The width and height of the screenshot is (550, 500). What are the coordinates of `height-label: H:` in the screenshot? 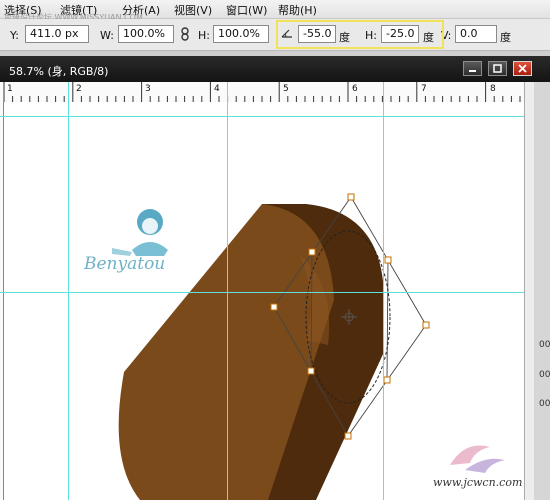 It's located at (204, 35).